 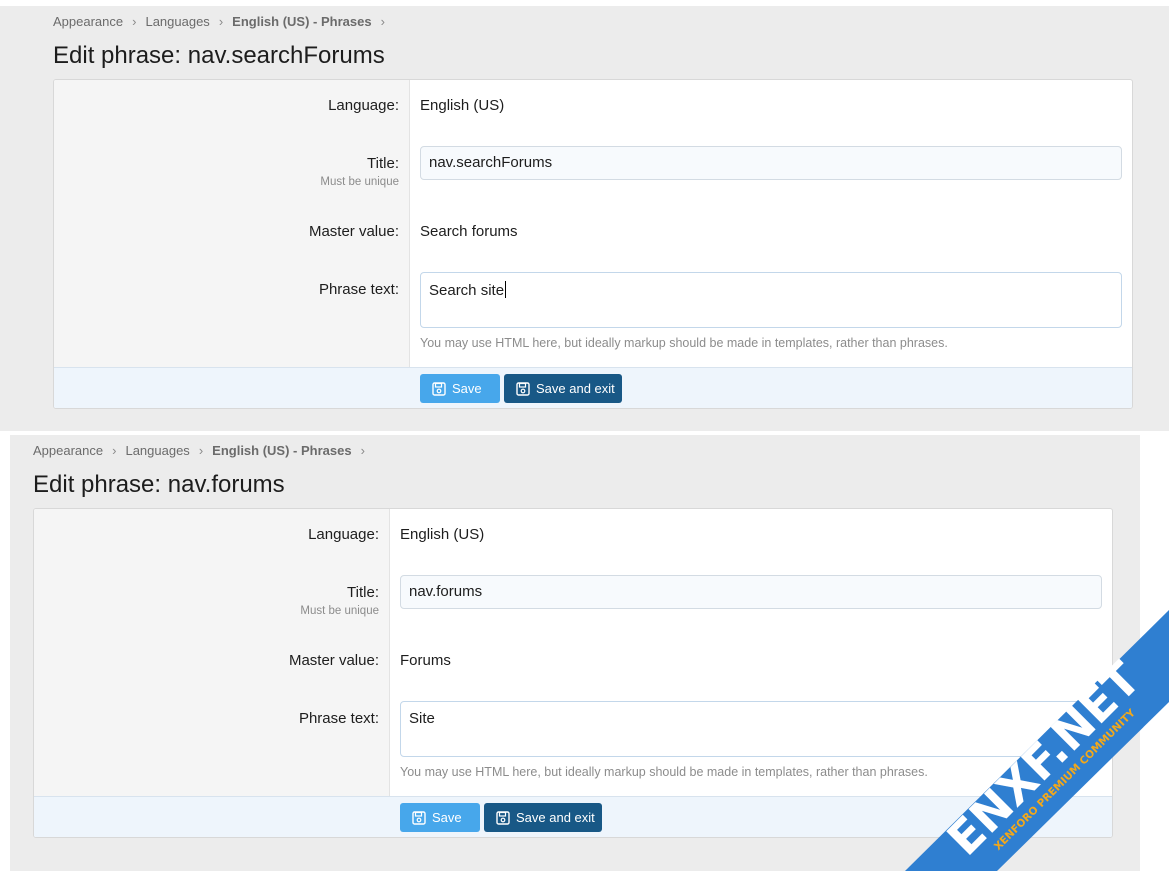 I want to click on phrase-text-input: Search site, so click(x=771, y=300).